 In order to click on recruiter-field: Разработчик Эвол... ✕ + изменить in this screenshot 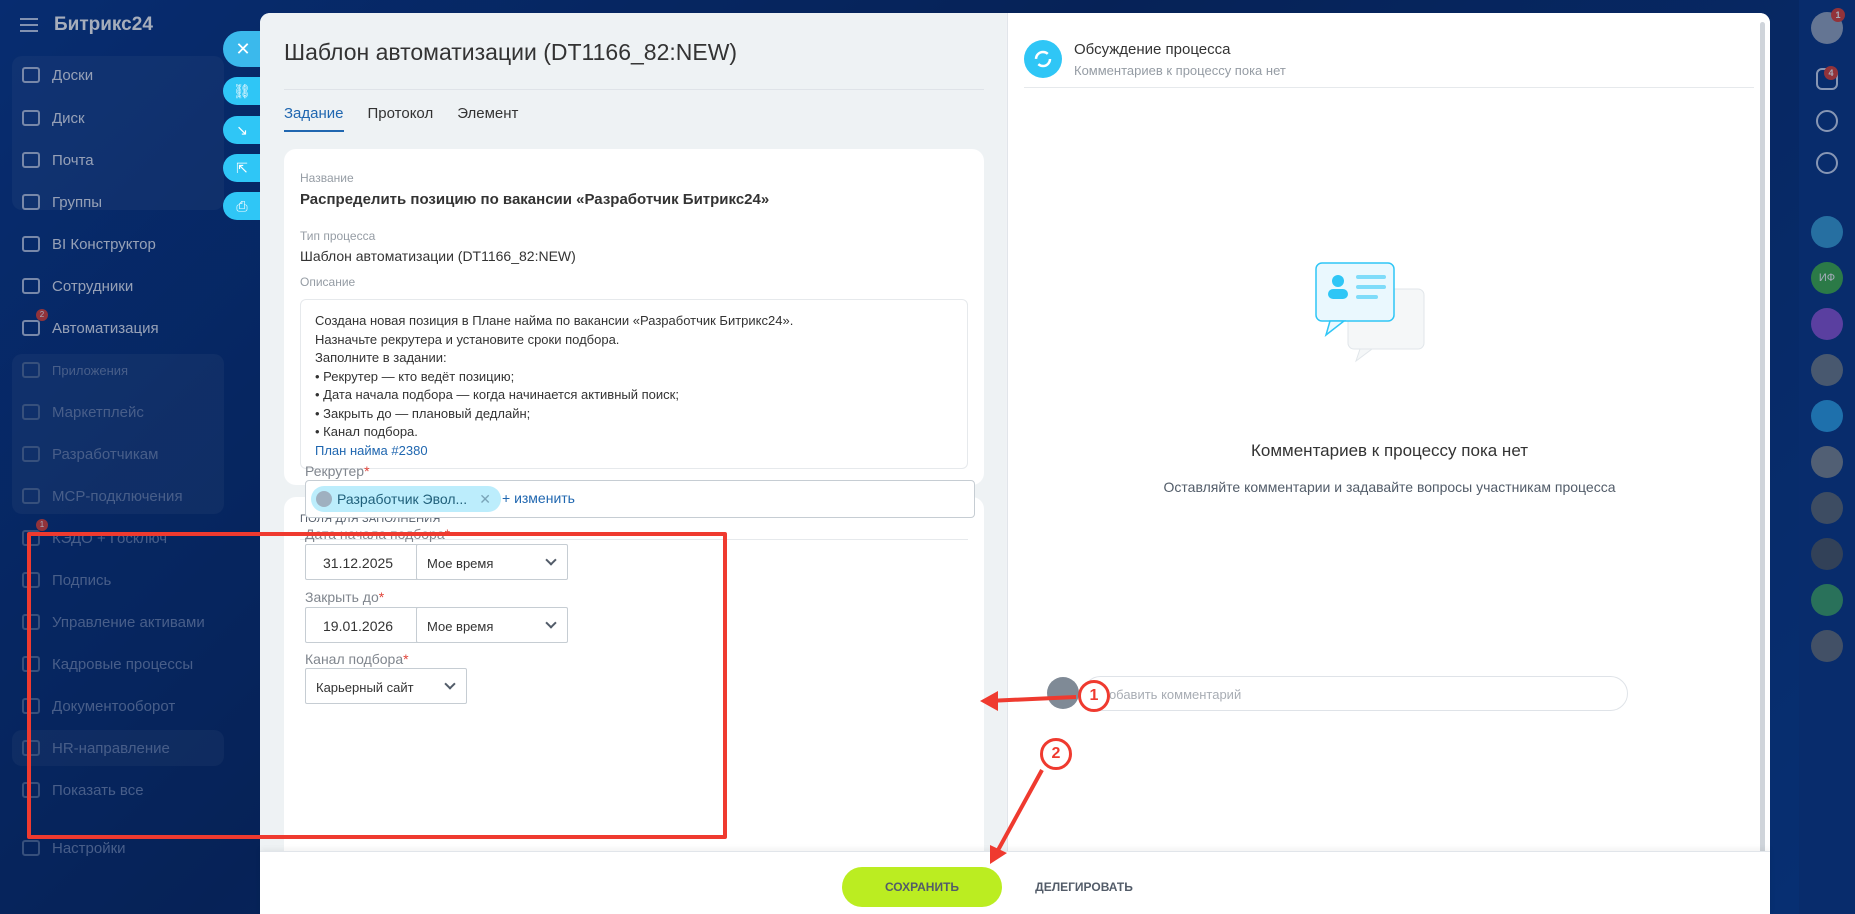, I will do `click(640, 499)`.